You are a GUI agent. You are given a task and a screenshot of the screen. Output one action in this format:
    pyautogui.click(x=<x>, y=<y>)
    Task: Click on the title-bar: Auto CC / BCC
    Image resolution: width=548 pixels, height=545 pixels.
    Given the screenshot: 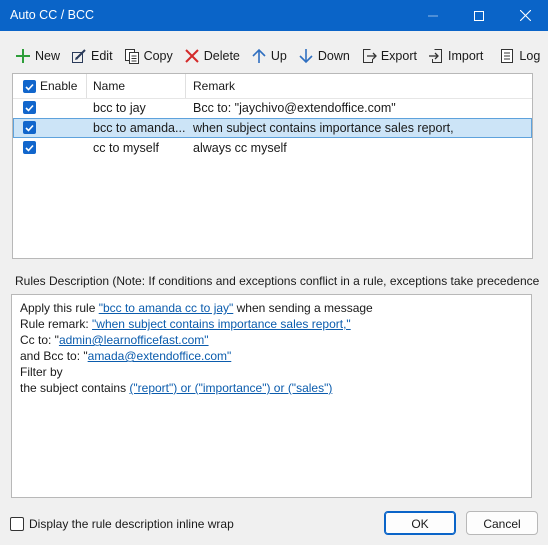 What is the action you would take?
    pyautogui.click(x=274, y=15)
    